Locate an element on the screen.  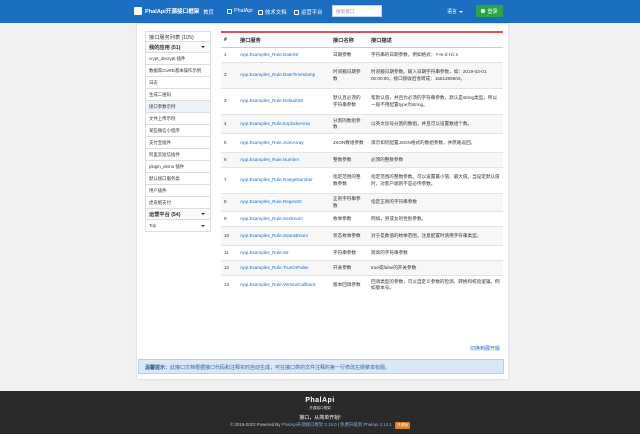
cell-number: 1 is located at coordinates (229, 55).